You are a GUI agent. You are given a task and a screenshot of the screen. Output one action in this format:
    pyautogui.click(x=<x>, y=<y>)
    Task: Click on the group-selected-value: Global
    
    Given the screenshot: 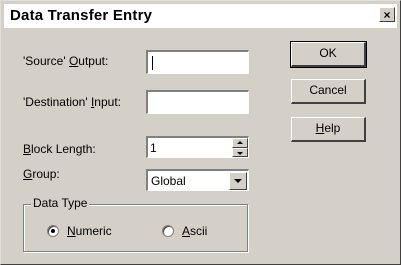 What is the action you would take?
    pyautogui.click(x=168, y=181)
    